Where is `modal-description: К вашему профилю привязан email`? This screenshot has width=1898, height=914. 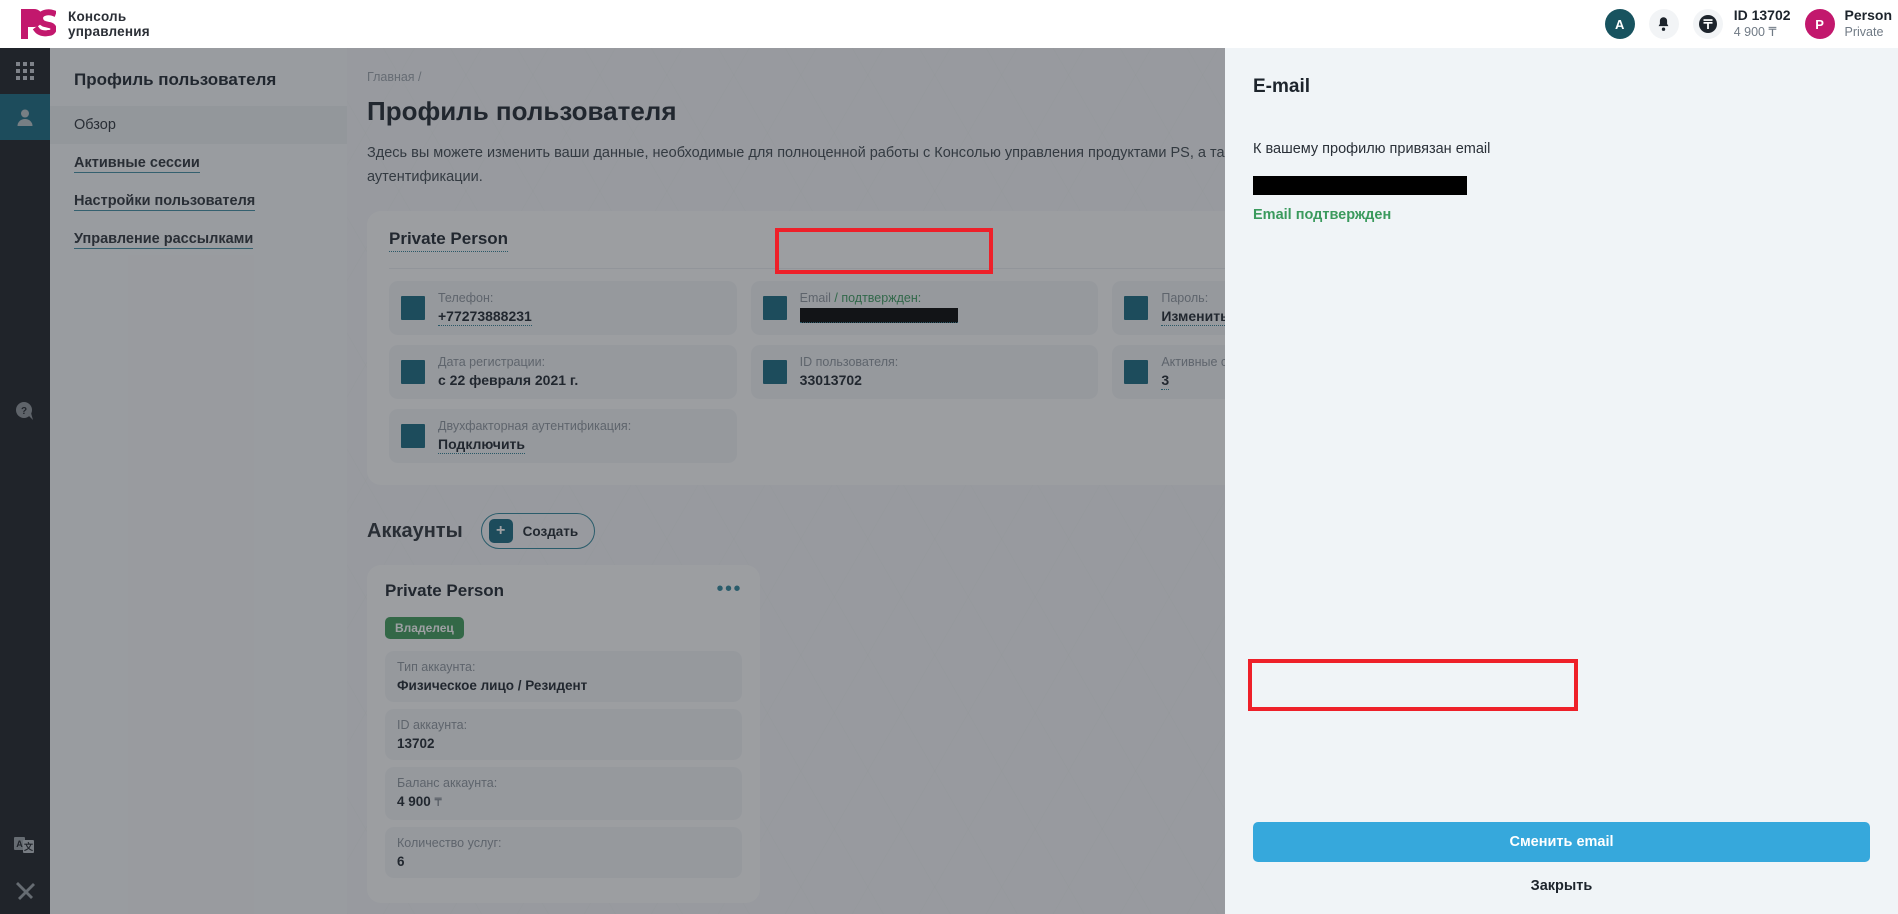 modal-description: К вашему профилю привязан email is located at coordinates (1372, 149).